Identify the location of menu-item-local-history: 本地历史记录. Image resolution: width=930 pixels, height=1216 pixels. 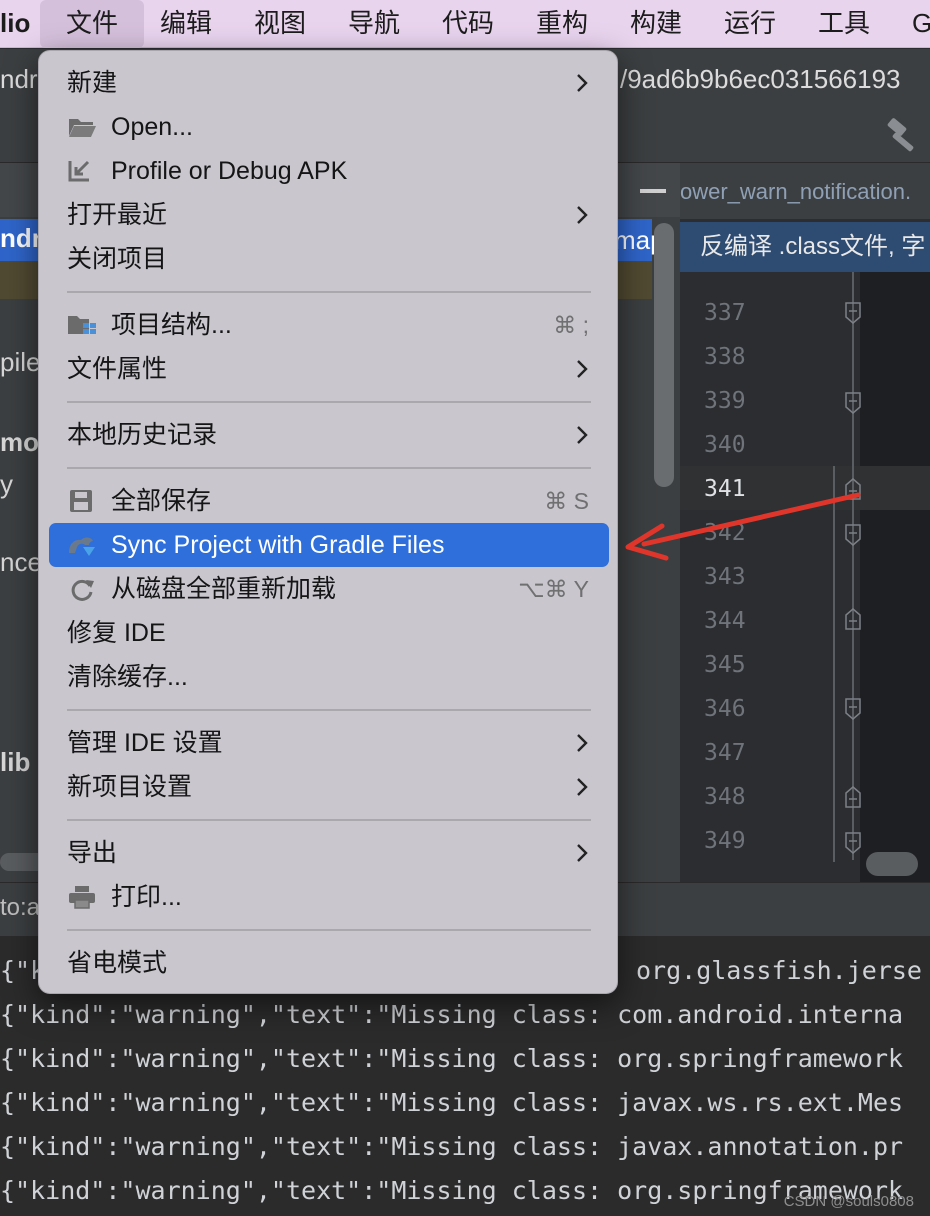
(329, 435).